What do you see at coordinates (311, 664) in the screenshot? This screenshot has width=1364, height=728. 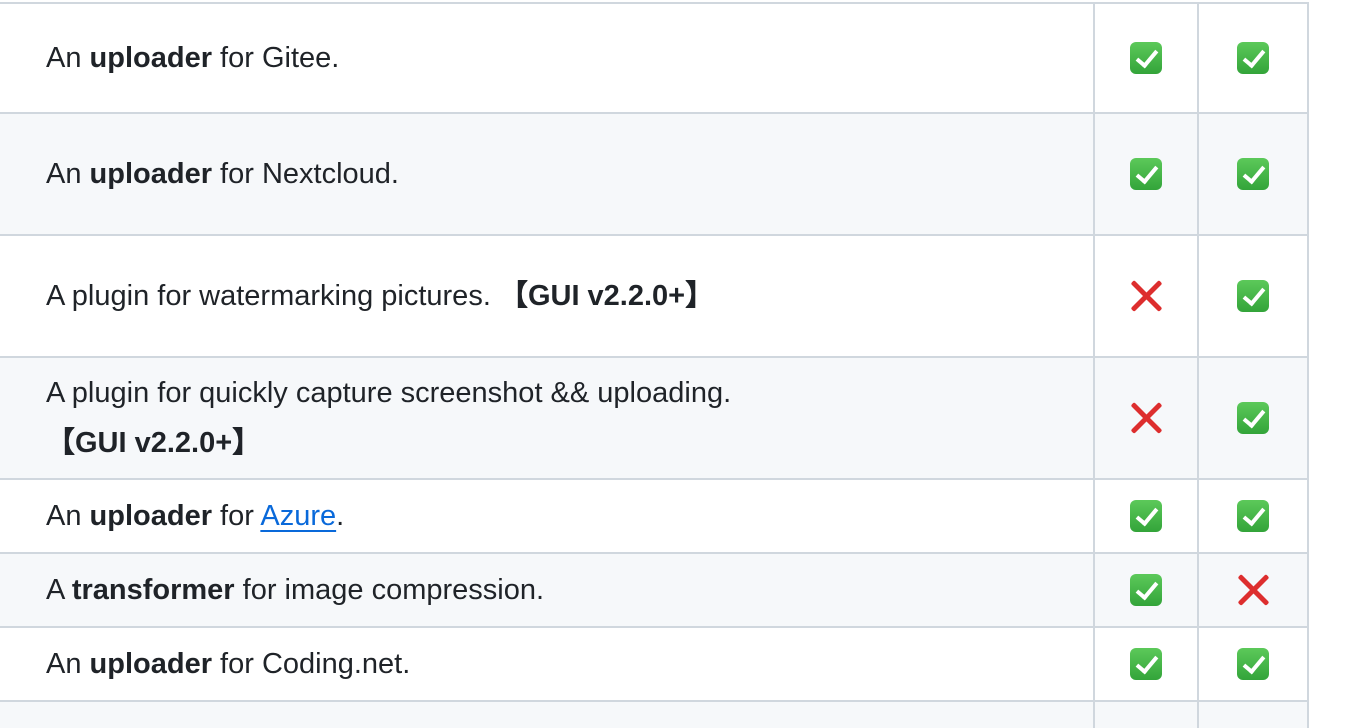 I see `text-segment: for Coding.net.` at bounding box center [311, 664].